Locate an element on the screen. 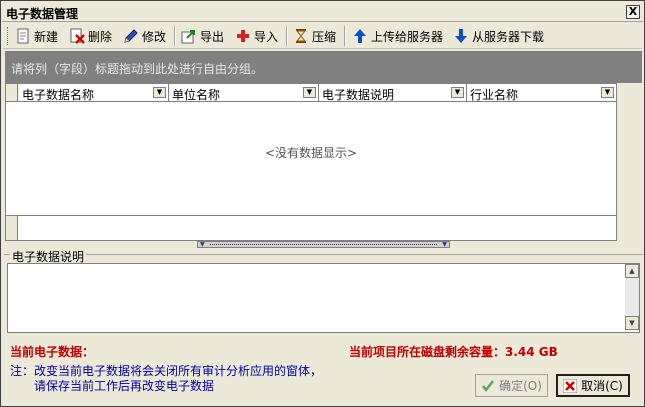 This screenshot has height=407, width=645. export-label: 导出 is located at coordinates (212, 36).